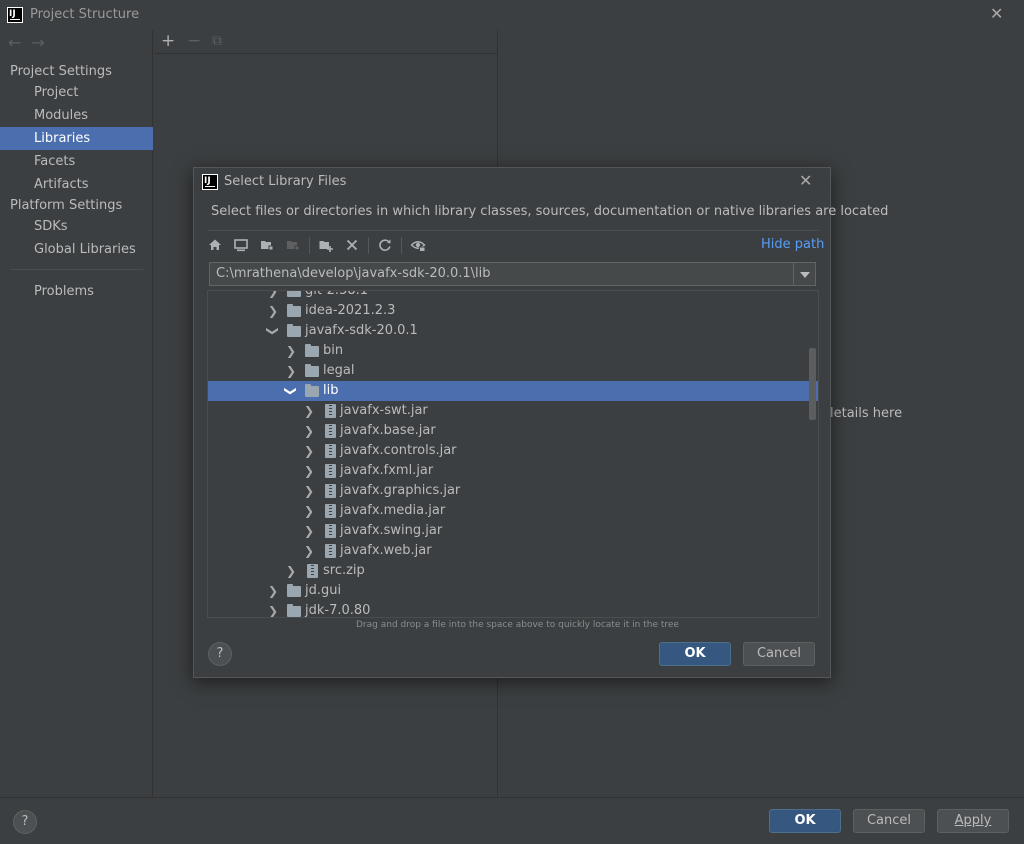 The height and width of the screenshot is (844, 1024). What do you see at coordinates (398, 450) in the screenshot?
I see `tree-row-label: javafx.controls.jar` at bounding box center [398, 450].